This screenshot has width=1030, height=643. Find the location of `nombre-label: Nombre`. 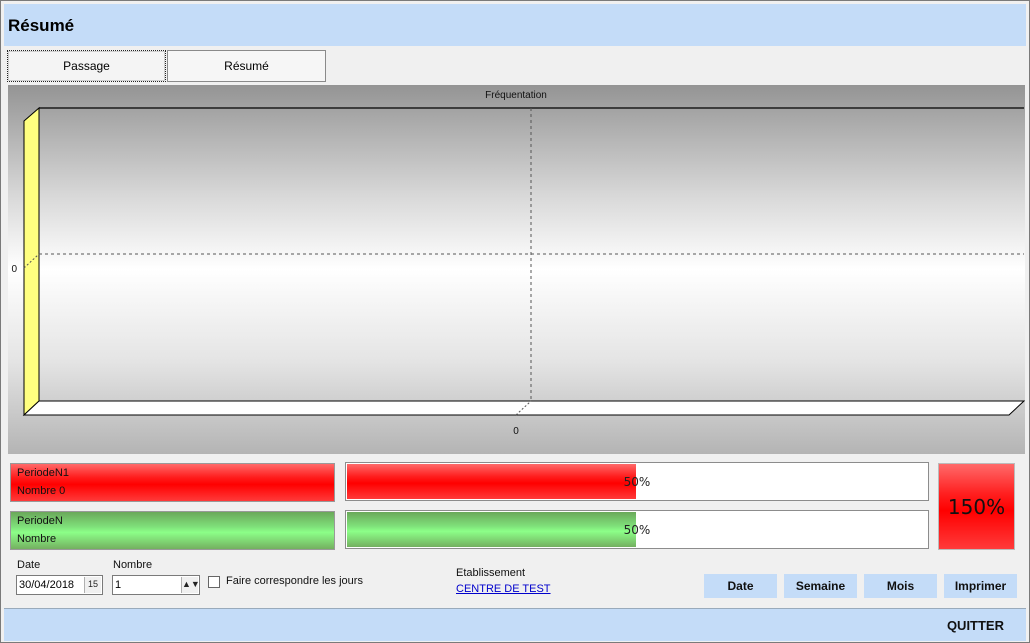

nombre-label: Nombre is located at coordinates (133, 565).